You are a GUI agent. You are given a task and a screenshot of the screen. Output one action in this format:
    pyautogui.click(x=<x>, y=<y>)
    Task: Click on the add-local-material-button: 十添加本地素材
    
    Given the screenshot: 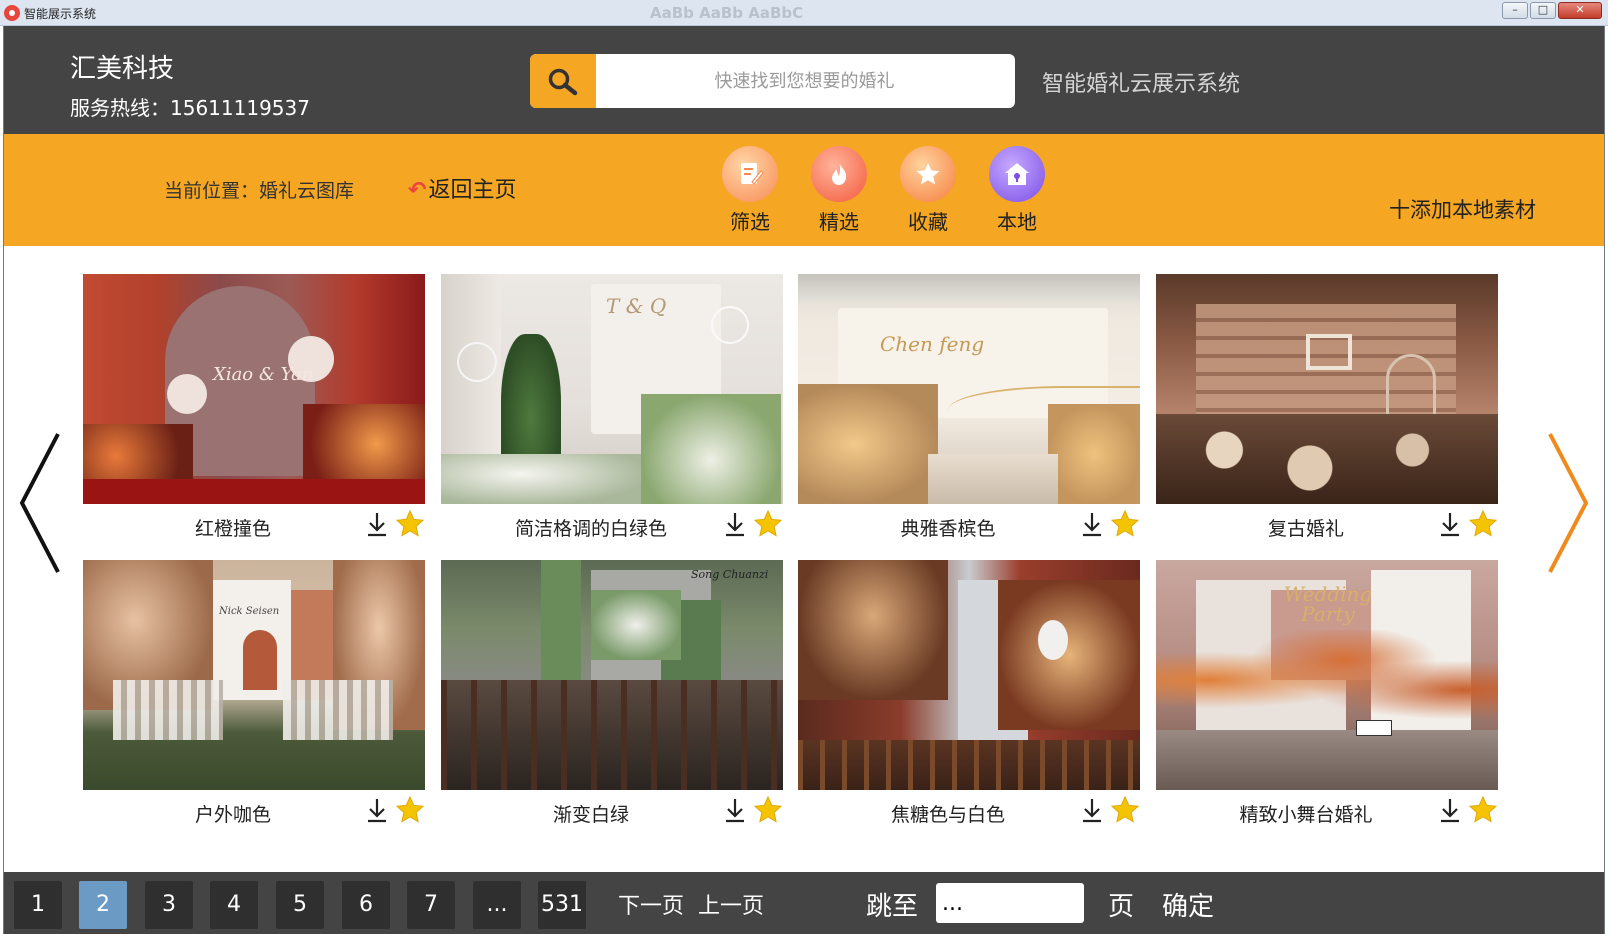 What is the action you would take?
    pyautogui.click(x=1462, y=209)
    